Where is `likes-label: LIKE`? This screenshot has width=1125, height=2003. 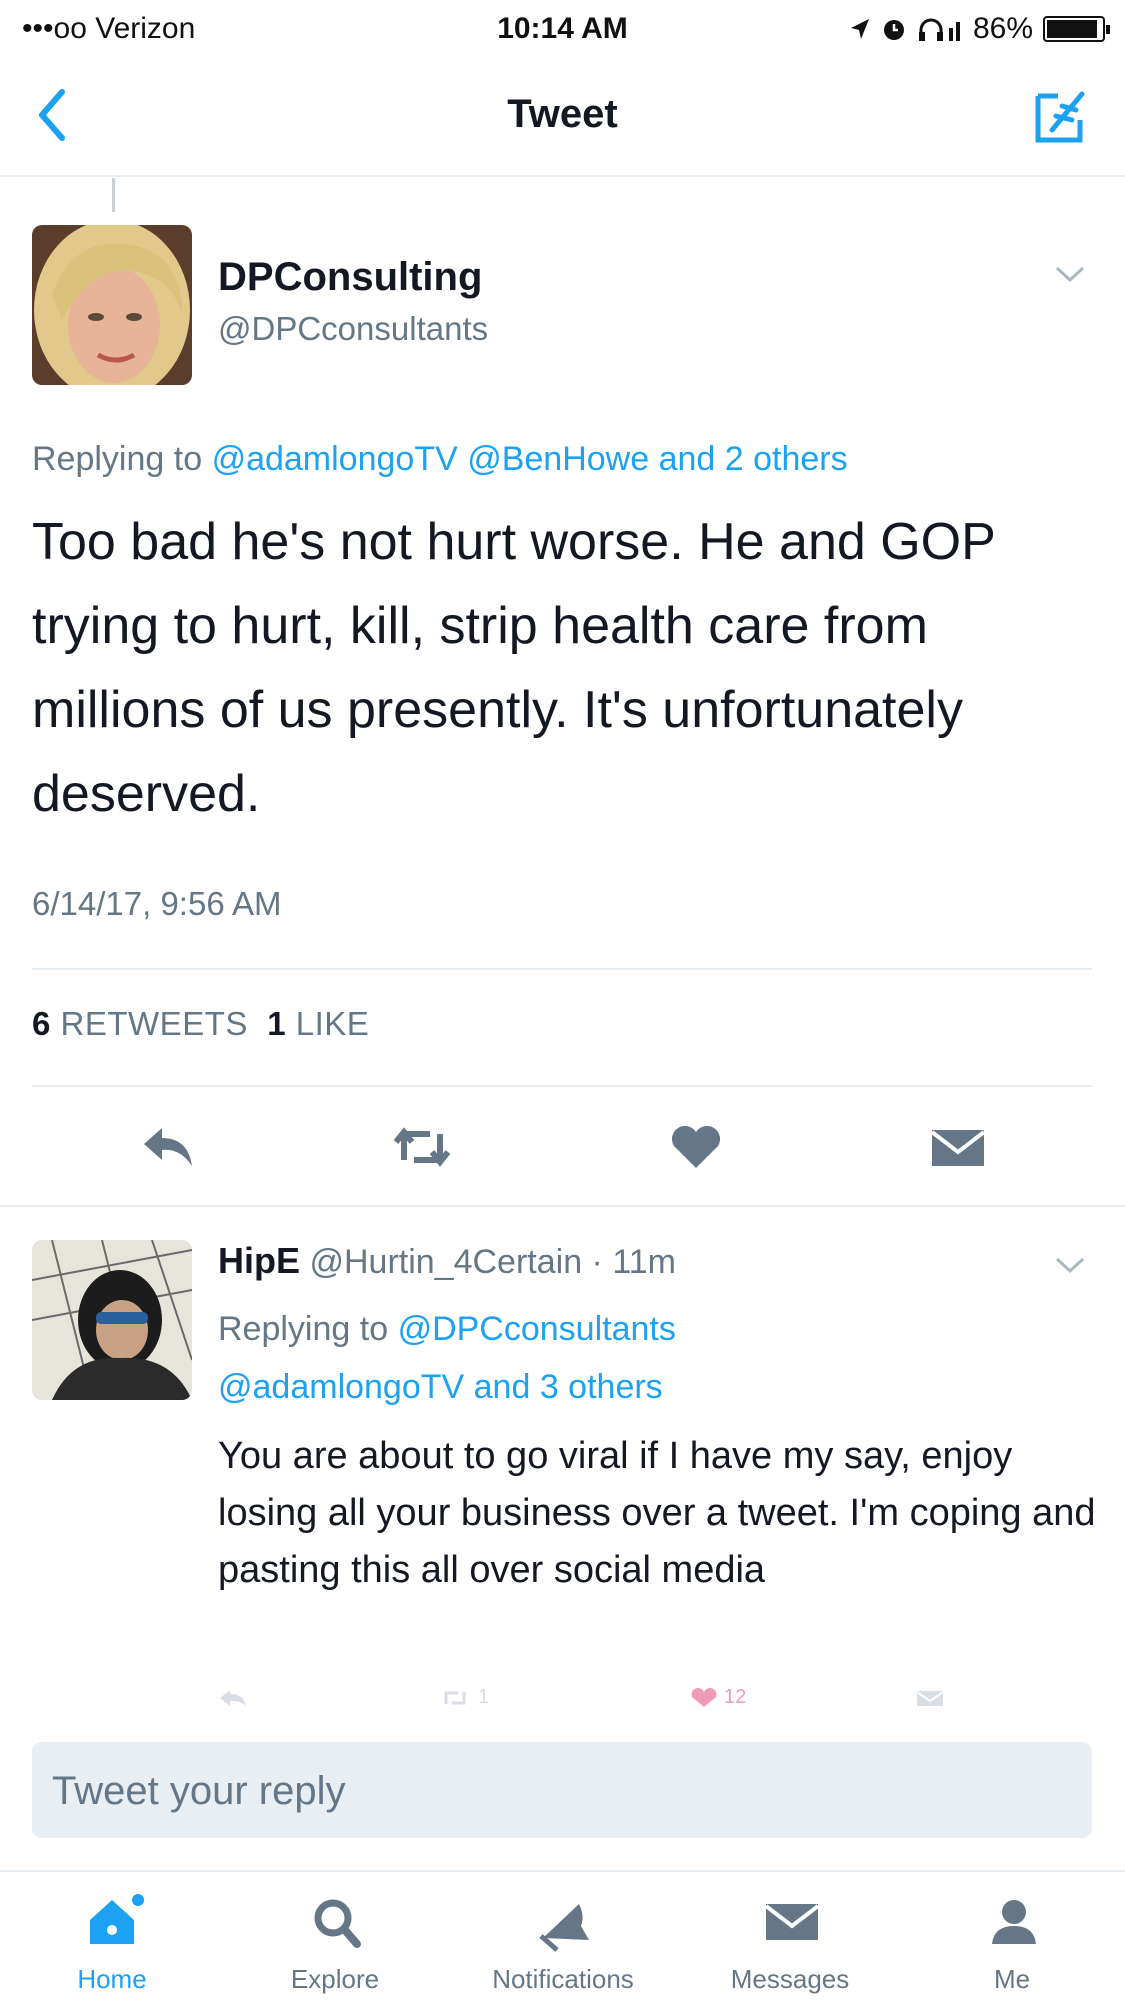
likes-label: LIKE is located at coordinates (332, 1023).